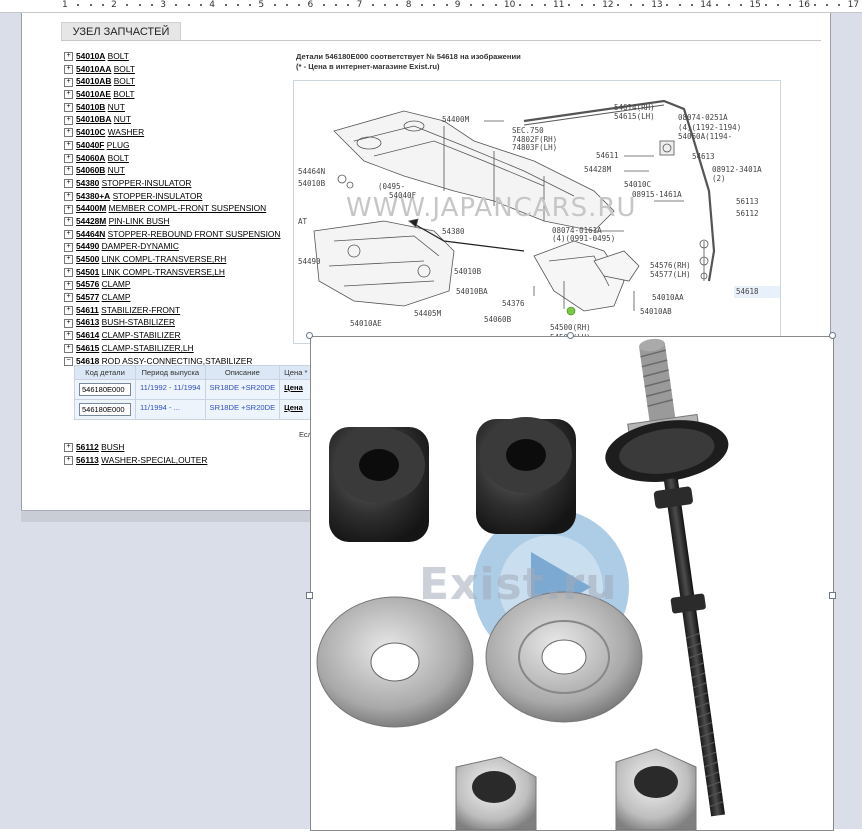  Describe the element at coordinates (179, 284) in the screenshot. I see `tree-item: +54576 CLAMP` at that location.